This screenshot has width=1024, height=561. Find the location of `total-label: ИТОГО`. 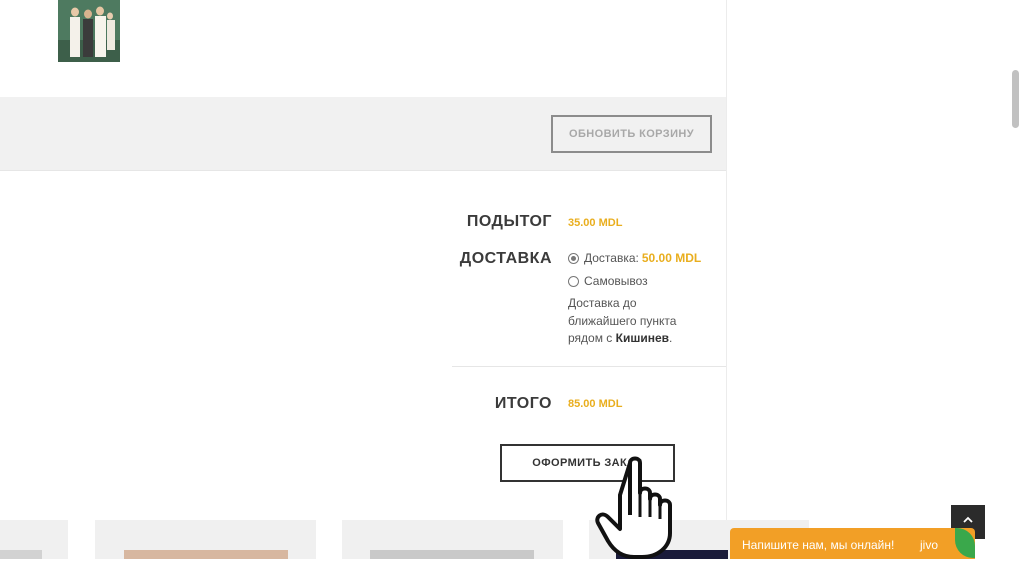

total-label: ИТОГО is located at coordinates (523, 403).